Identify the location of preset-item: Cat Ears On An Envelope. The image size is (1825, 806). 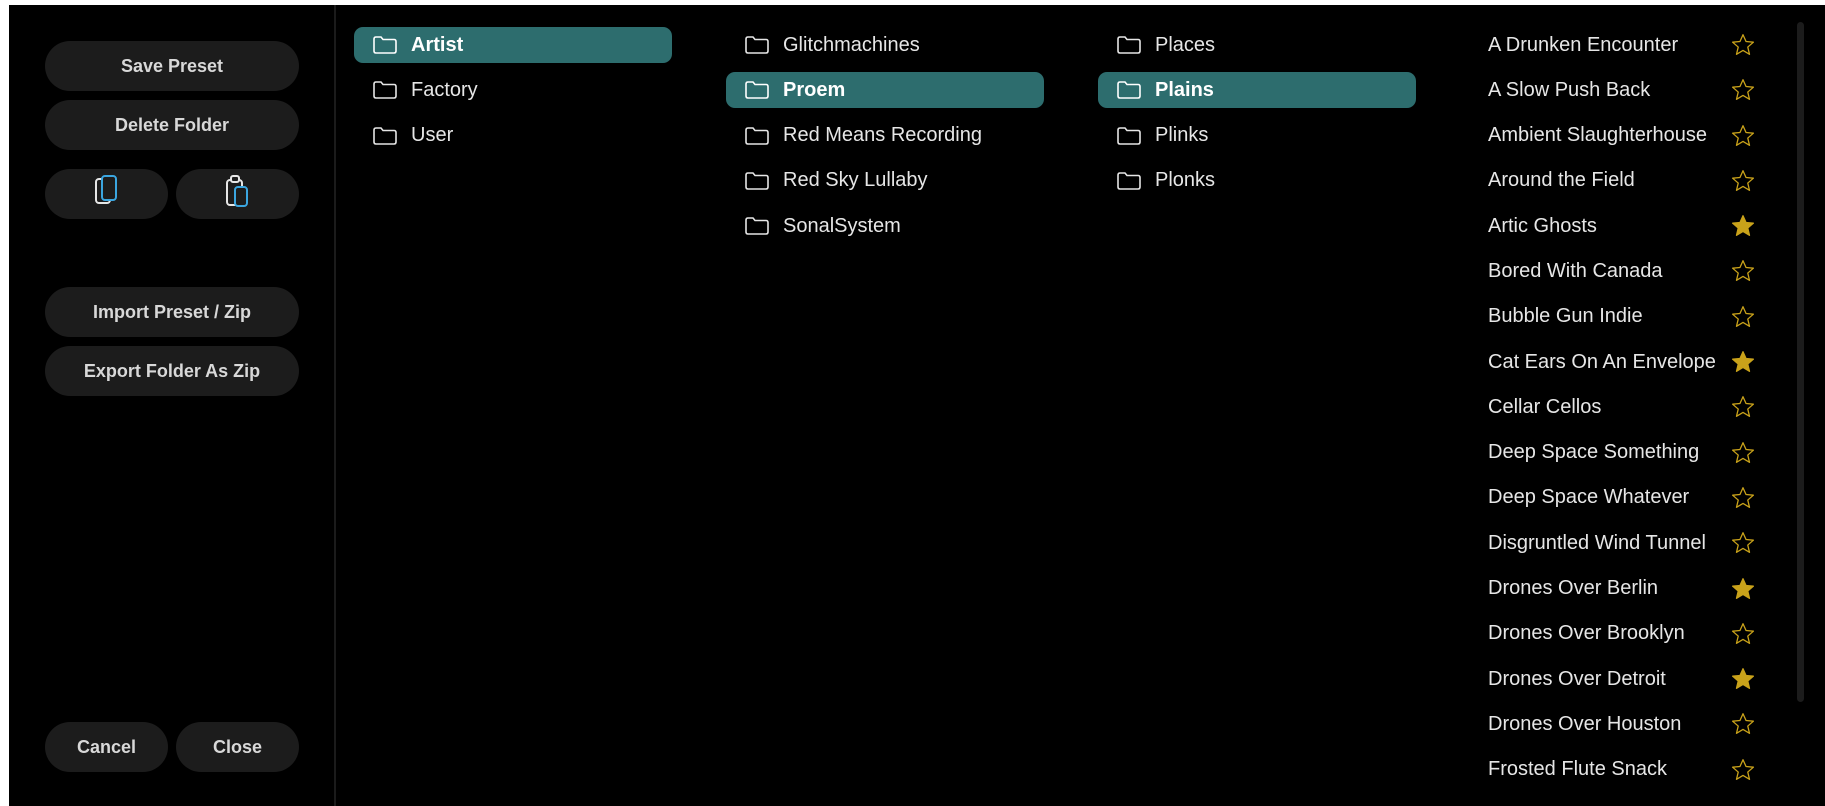
(1628, 362).